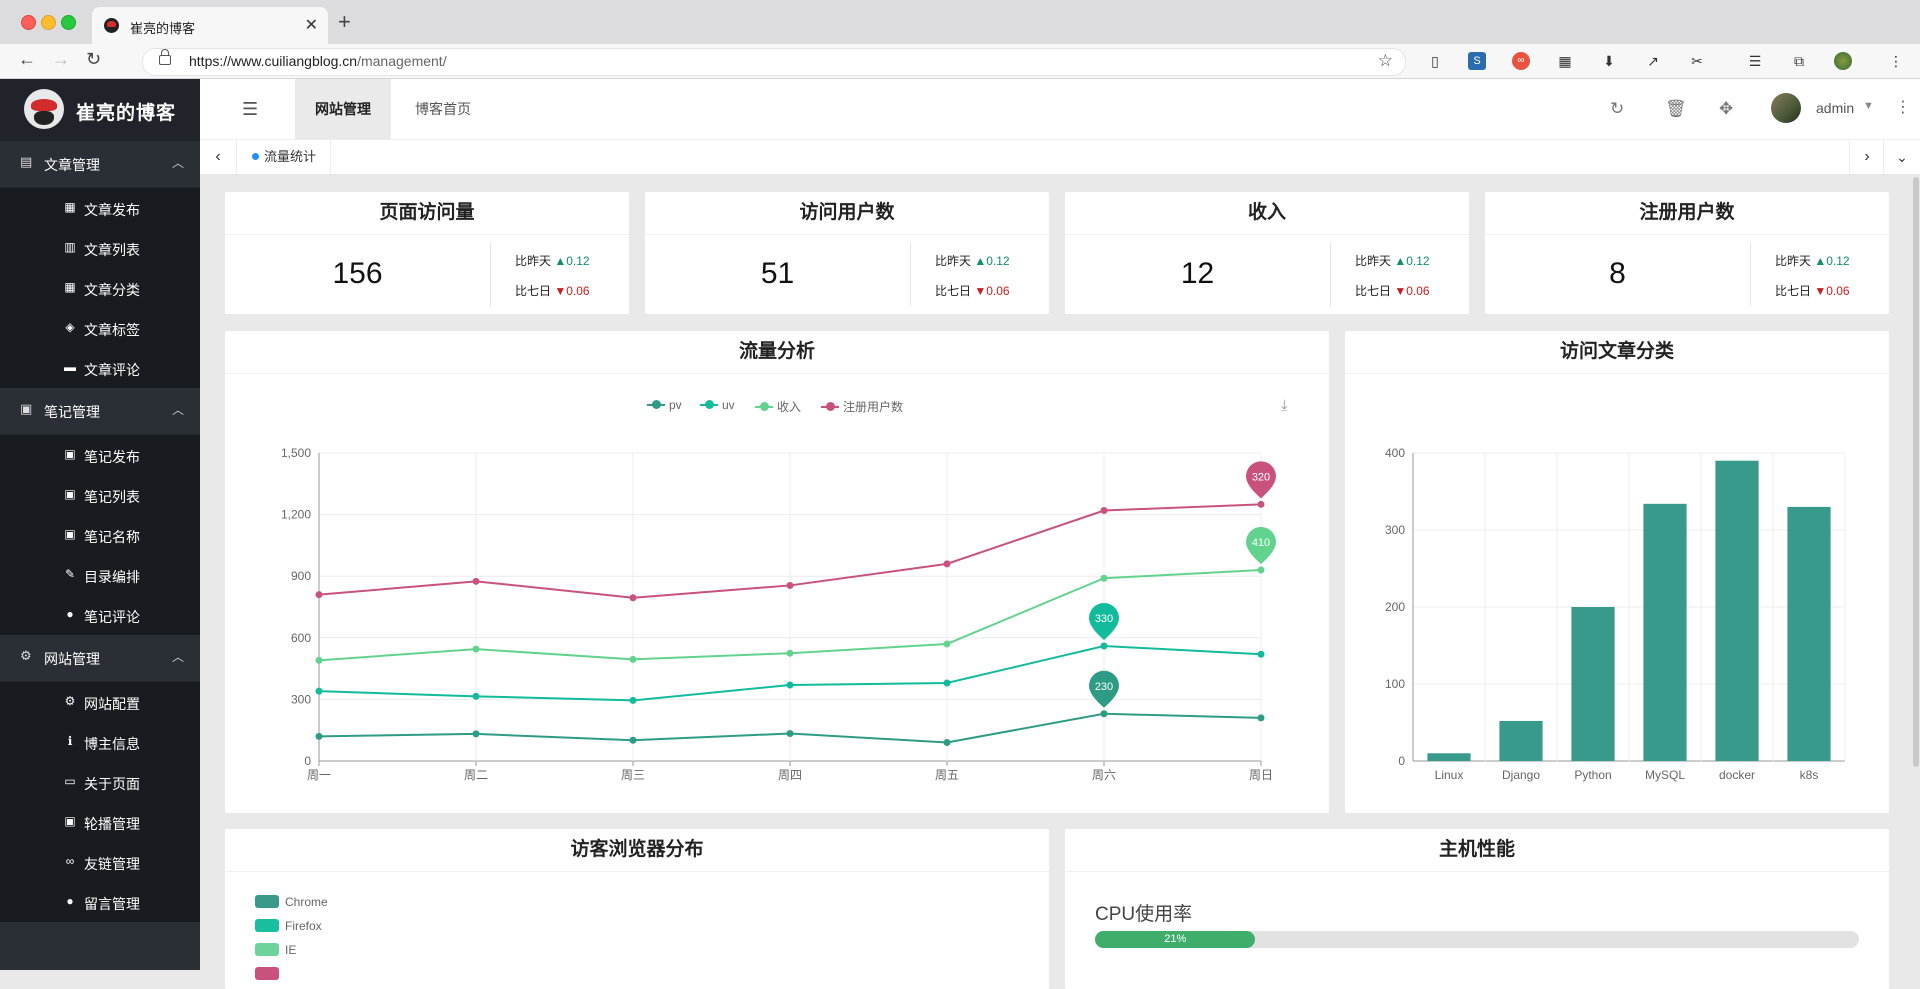 This screenshot has width=1920, height=989. Describe the element at coordinates (311, 25) in the screenshot. I see `close-tab-icon: ✕` at that location.